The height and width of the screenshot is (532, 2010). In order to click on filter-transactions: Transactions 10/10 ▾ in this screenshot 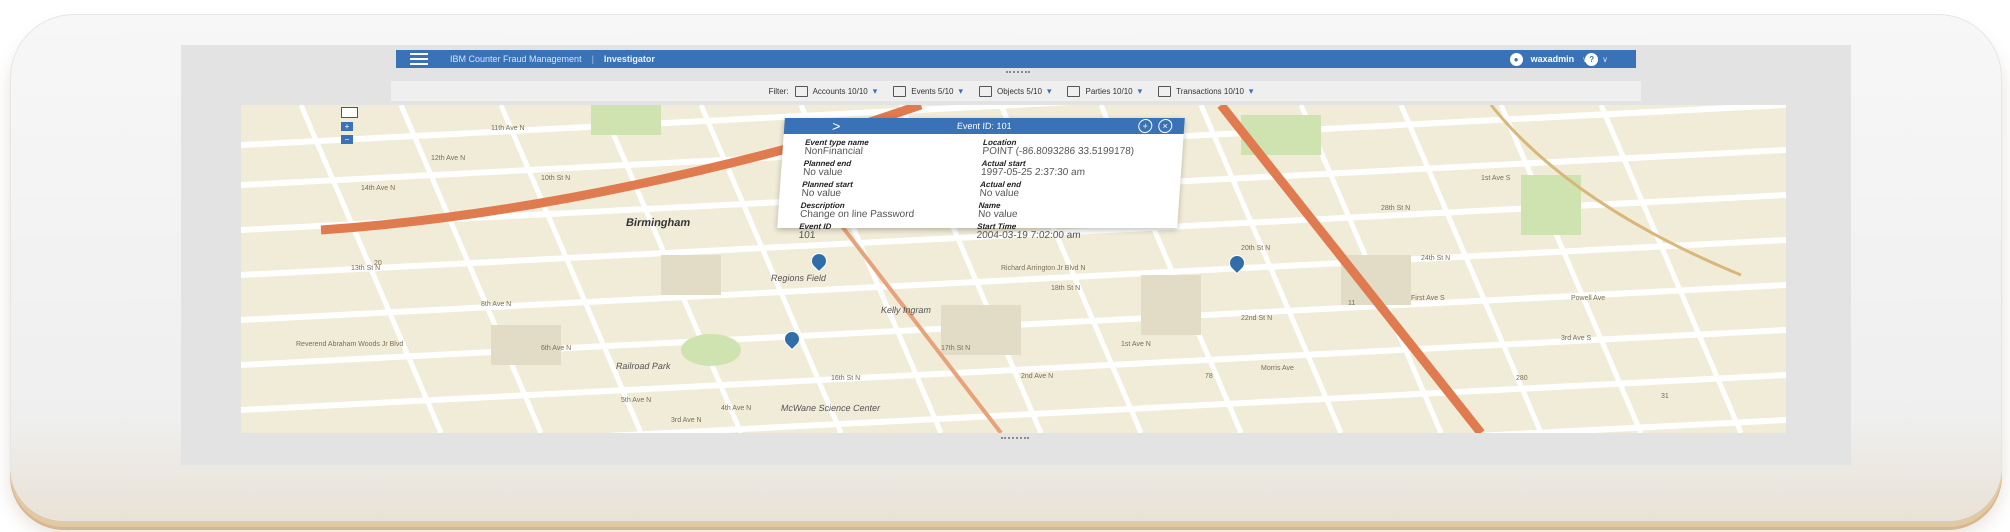, I will do `click(1206, 91)`.